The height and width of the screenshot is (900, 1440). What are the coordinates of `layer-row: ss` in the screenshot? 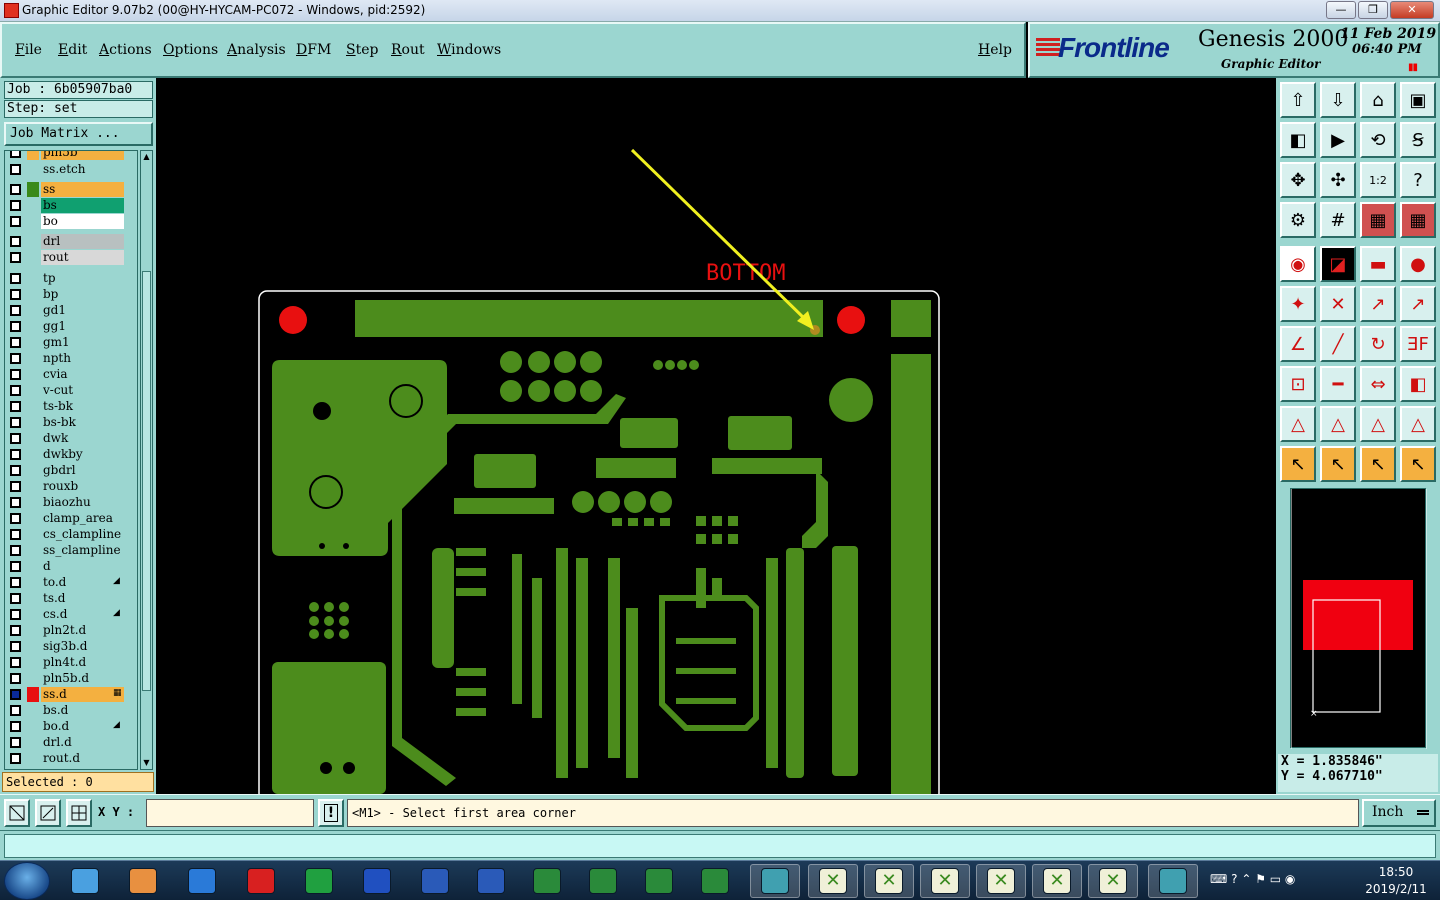 It's located at (71, 189).